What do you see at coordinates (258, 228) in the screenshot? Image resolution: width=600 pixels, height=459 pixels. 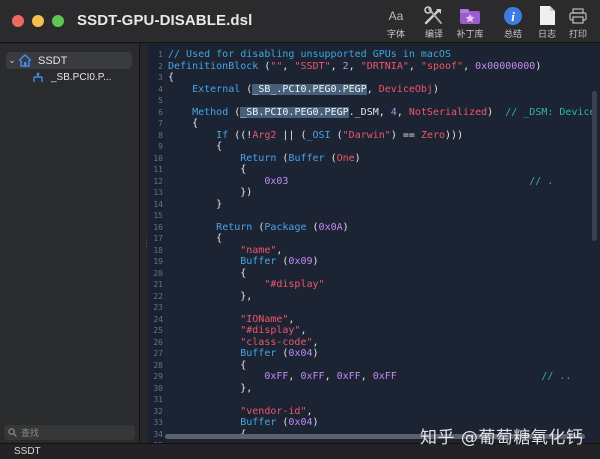 I see `code-line: Return (Package (0x0A)` at bounding box center [258, 228].